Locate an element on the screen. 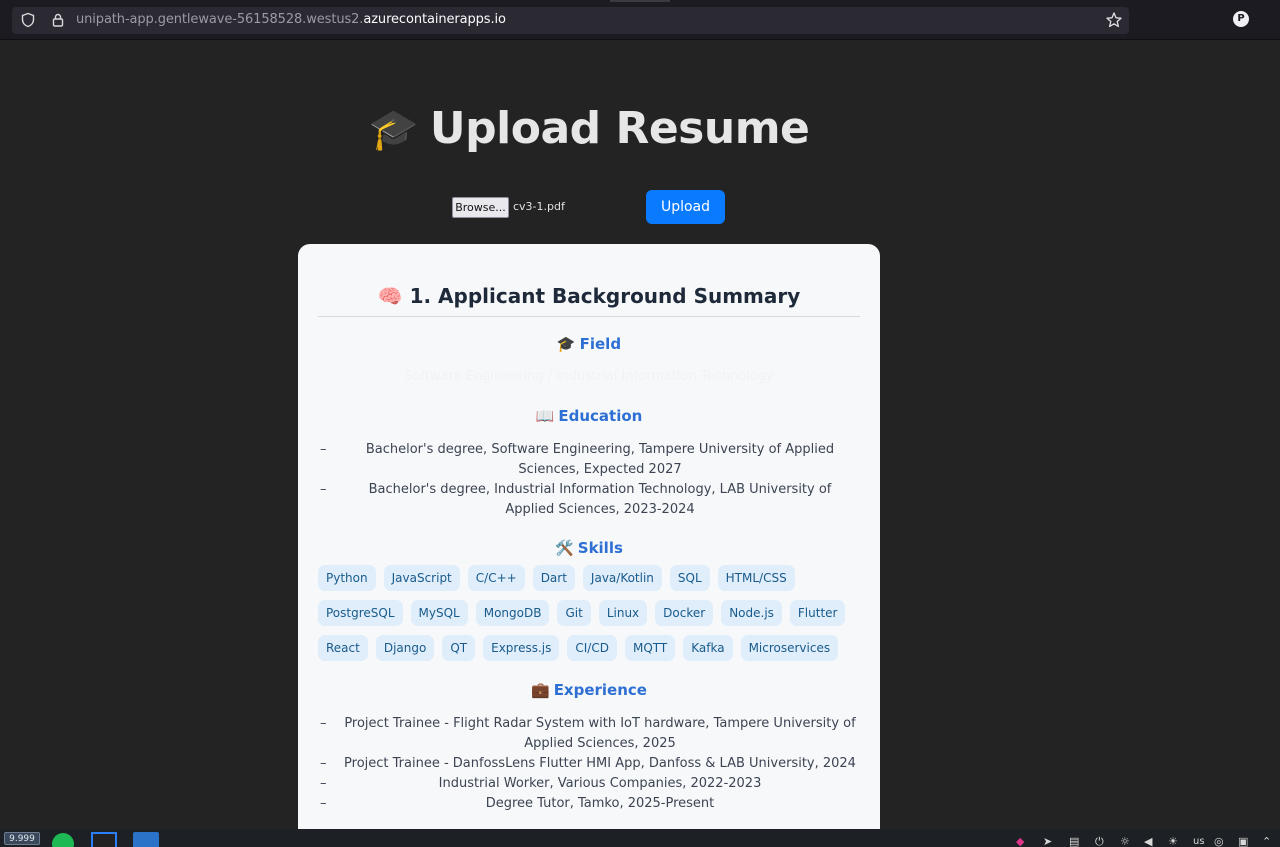  spotify-icon is located at coordinates (63, 840).